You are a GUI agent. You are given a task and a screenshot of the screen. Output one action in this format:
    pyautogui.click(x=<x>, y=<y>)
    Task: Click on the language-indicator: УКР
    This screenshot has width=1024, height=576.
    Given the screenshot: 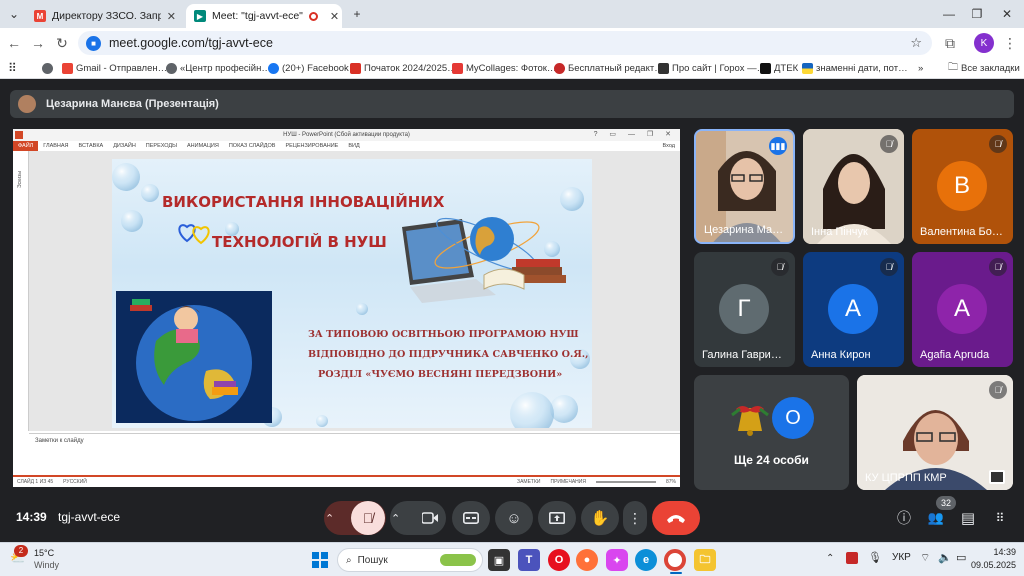 What is the action you would take?
    pyautogui.click(x=901, y=557)
    